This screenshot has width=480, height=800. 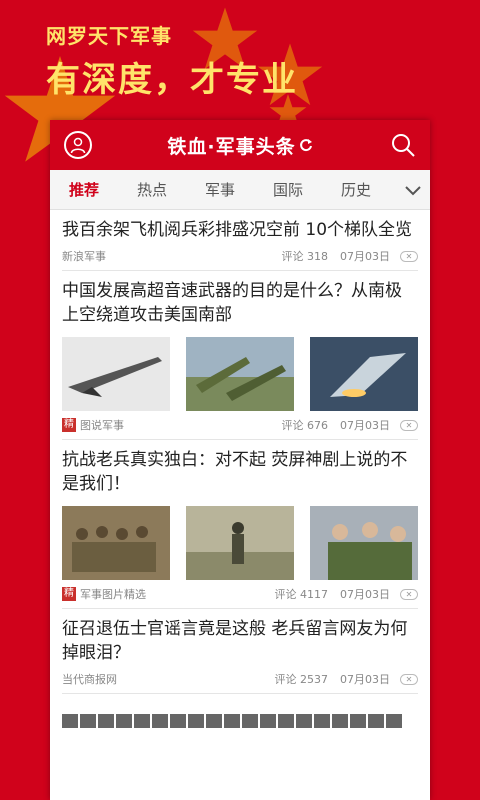 What do you see at coordinates (240, 641) in the screenshot?
I see `news-title: 征召退伍士官谣言竟是这般 老兵留言网友为何掉眼泪？` at bounding box center [240, 641].